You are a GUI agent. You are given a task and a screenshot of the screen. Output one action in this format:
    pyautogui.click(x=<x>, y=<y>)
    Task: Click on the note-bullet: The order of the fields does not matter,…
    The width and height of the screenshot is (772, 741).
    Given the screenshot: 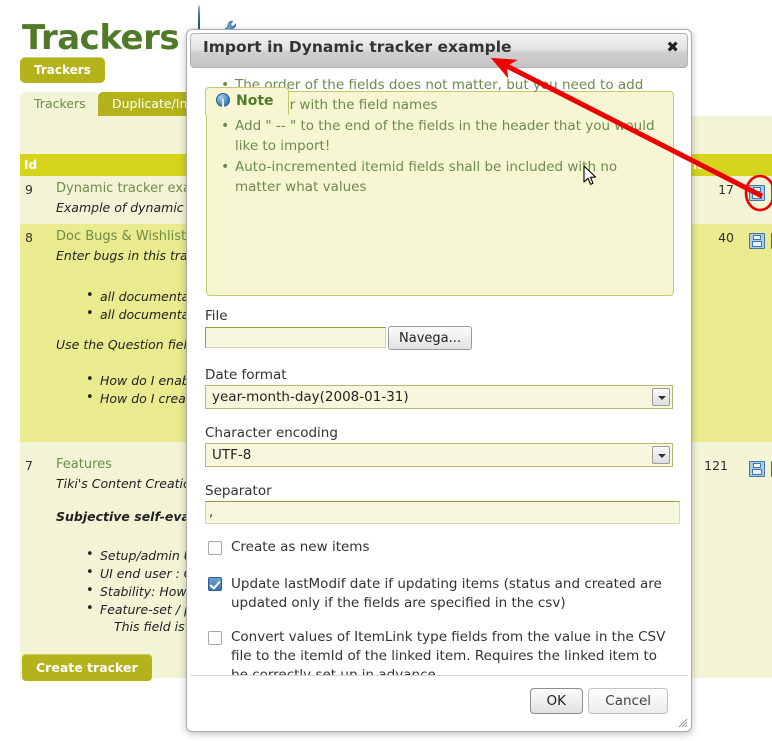 What is the action you would take?
    pyautogui.click(x=438, y=95)
    